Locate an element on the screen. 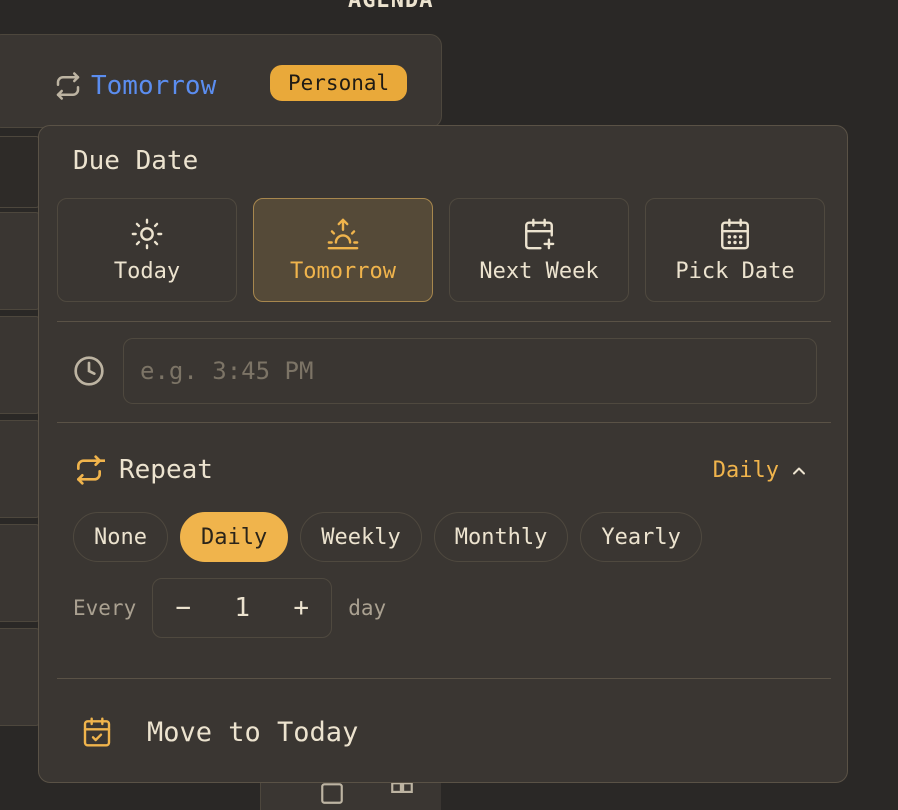 This screenshot has width=898, height=810. repeat-option-none: None is located at coordinates (120, 537).